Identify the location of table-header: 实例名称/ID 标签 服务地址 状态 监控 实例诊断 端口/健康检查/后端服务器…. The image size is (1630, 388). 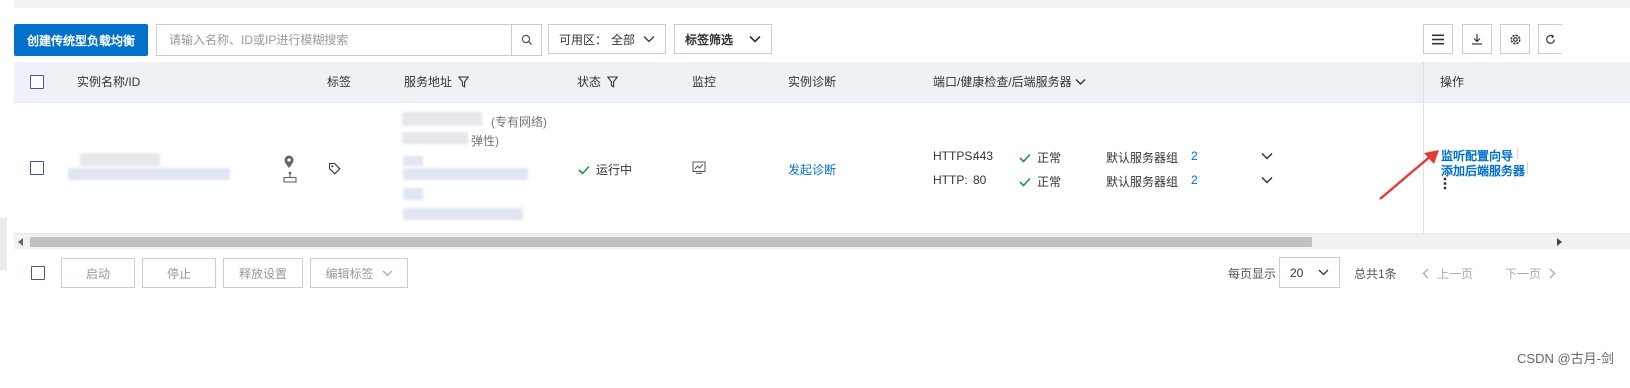
(822, 82).